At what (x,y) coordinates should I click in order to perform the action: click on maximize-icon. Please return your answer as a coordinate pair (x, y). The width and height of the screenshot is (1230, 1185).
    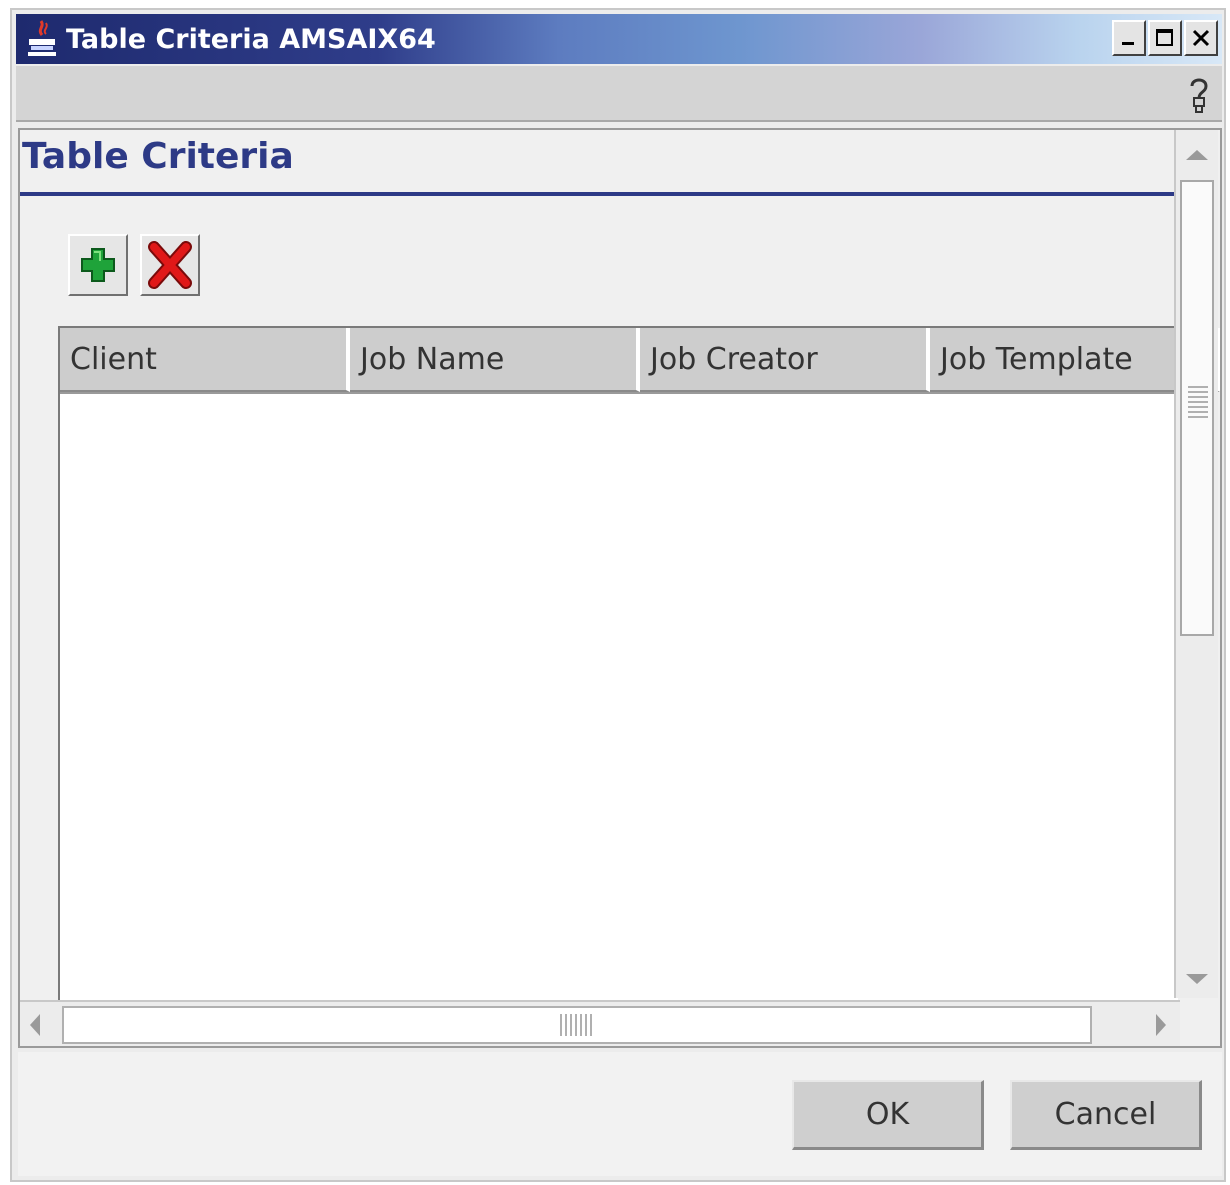
    Looking at the image, I should click on (1164, 37).